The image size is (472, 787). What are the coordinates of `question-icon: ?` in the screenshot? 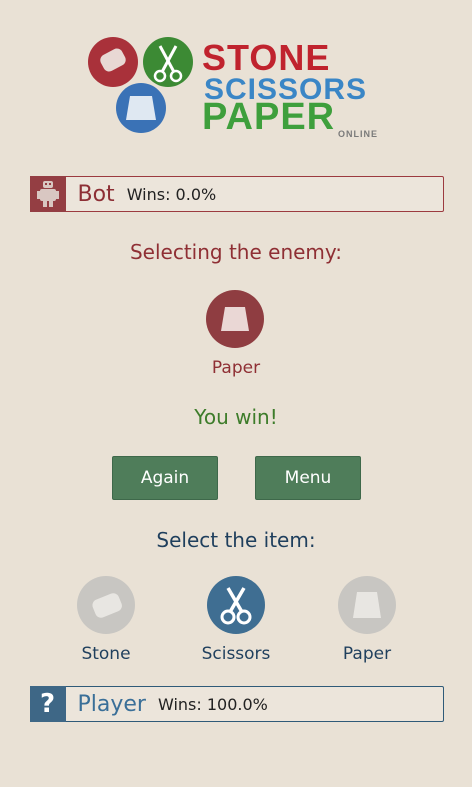 It's located at (47, 704).